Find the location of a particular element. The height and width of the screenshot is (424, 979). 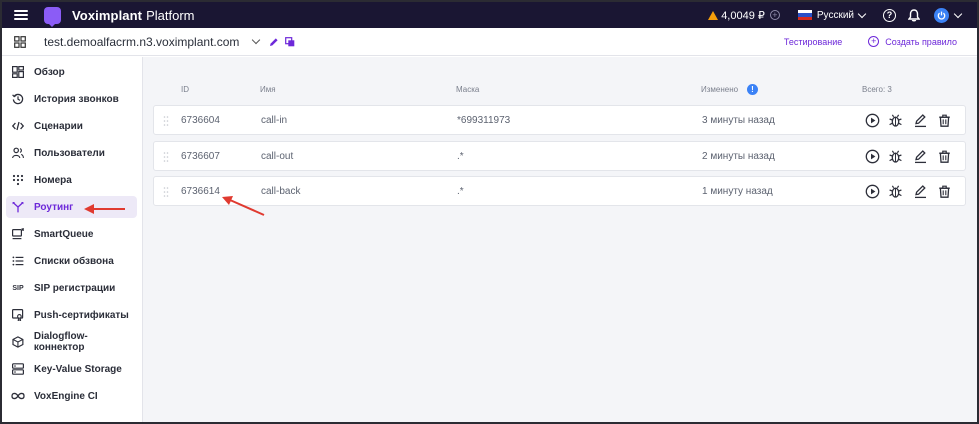

sidebar-item-sip-registrations: SIP SIP регистрации is located at coordinates (71, 288).